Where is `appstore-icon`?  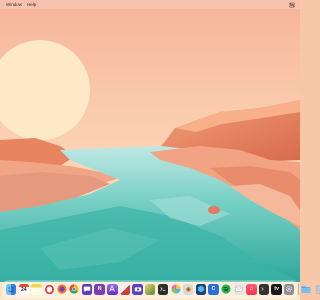
appstore-icon is located at coordinates (112, 289).